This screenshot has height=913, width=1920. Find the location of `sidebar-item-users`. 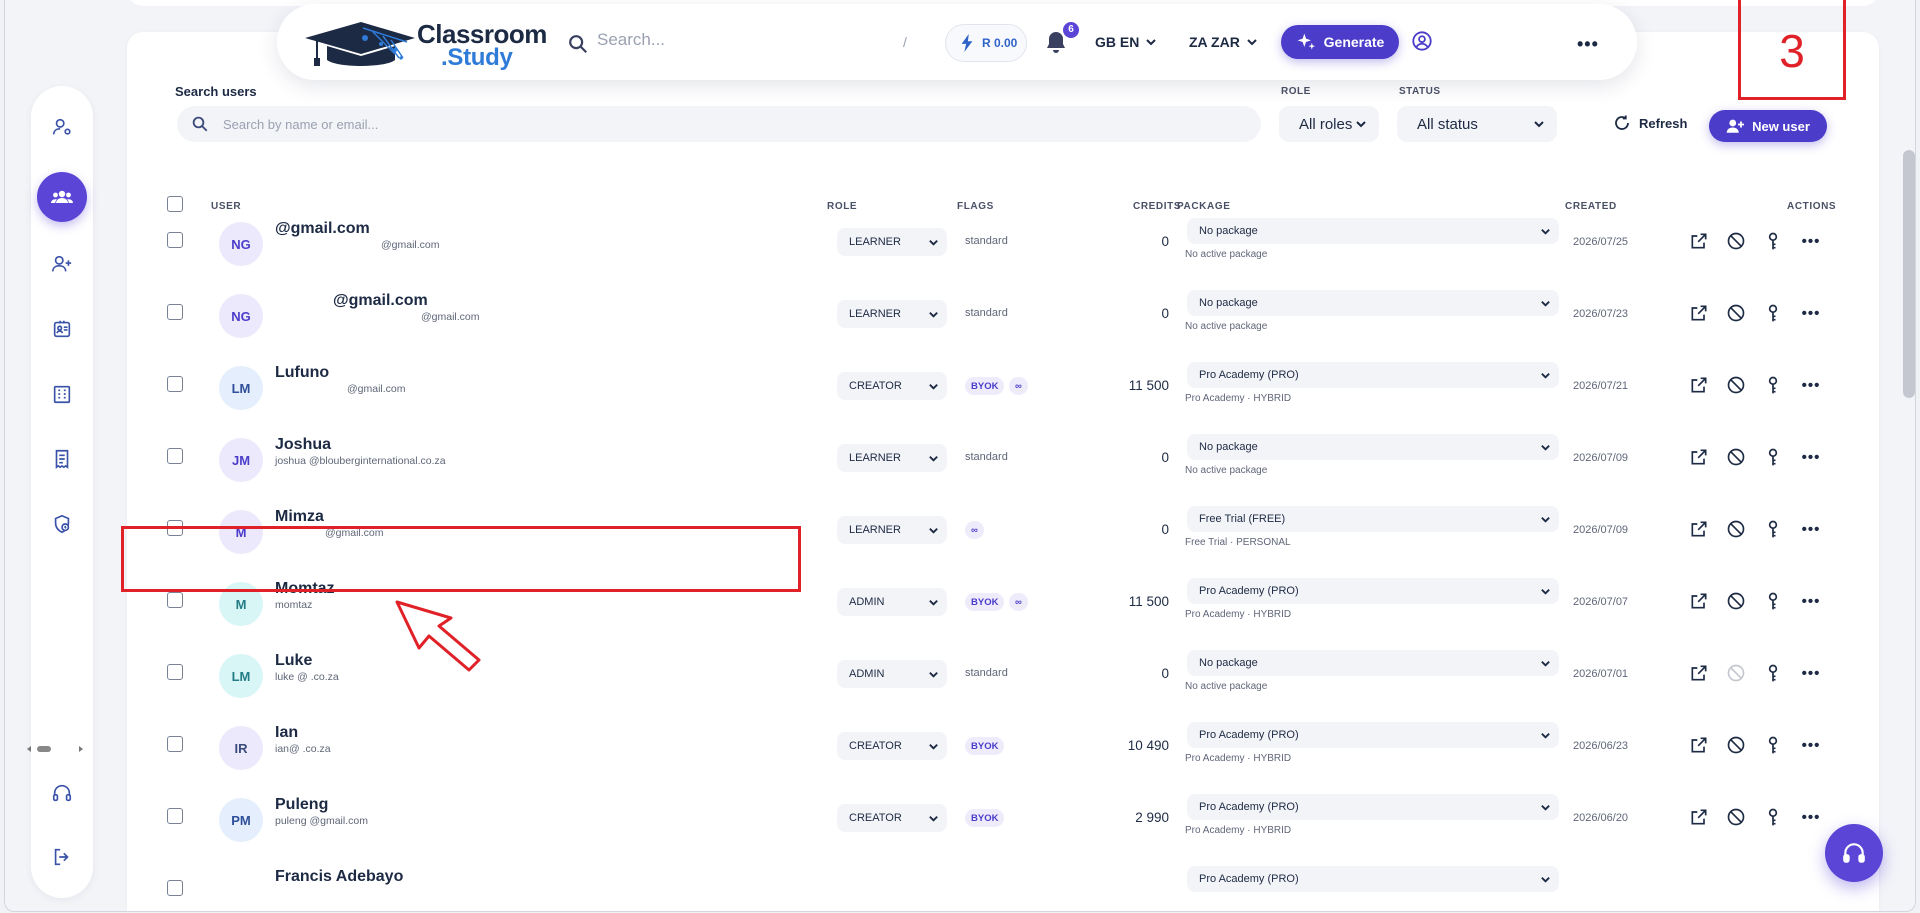

sidebar-item-users is located at coordinates (62, 197).